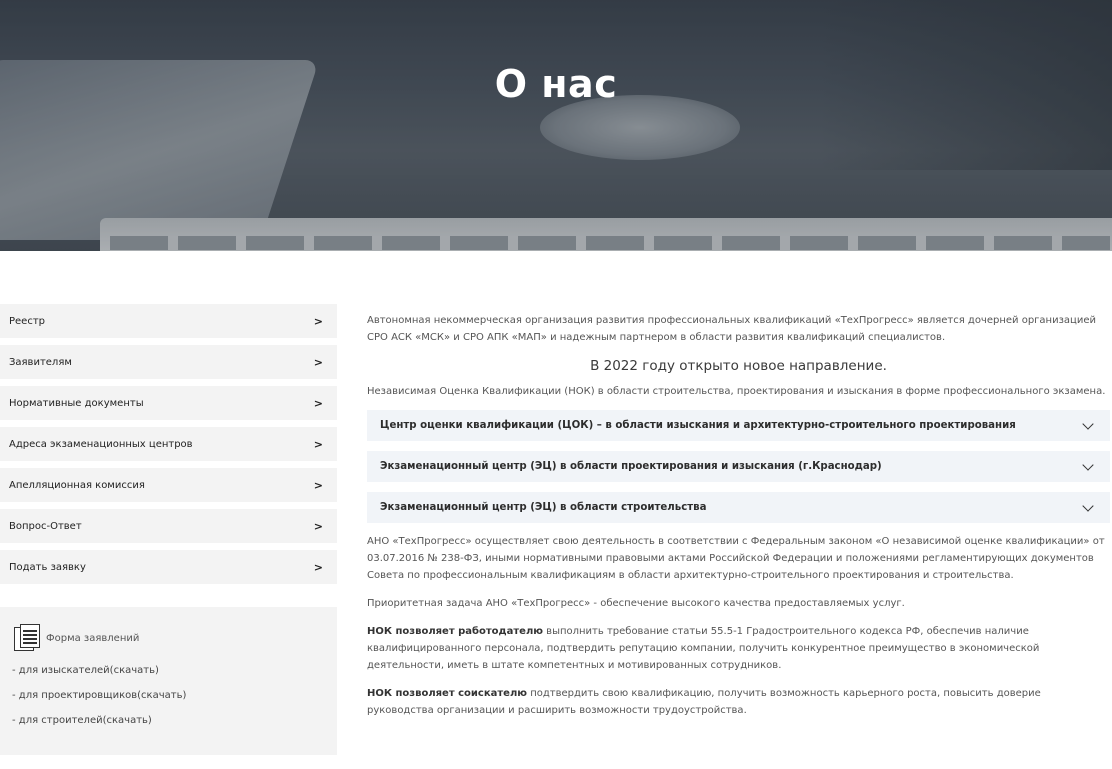  I want to click on sidebar-item-normative-docs: Нормативные документы >, so click(168, 403).